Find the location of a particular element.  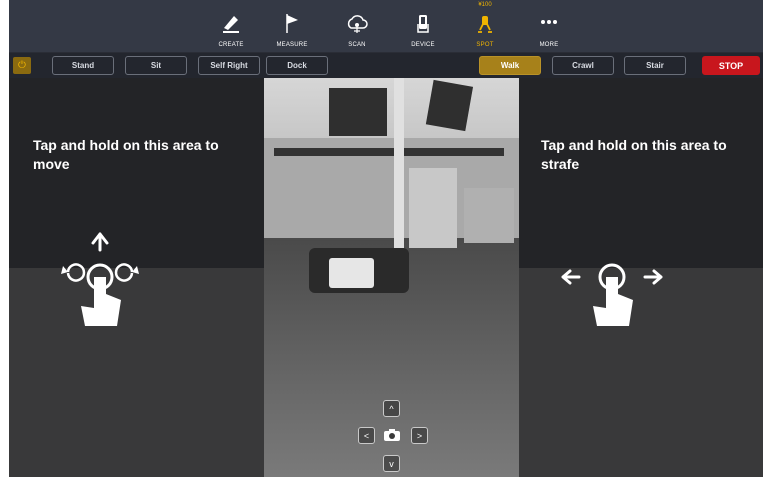

pencil-icon is located at coordinates (231, 24).